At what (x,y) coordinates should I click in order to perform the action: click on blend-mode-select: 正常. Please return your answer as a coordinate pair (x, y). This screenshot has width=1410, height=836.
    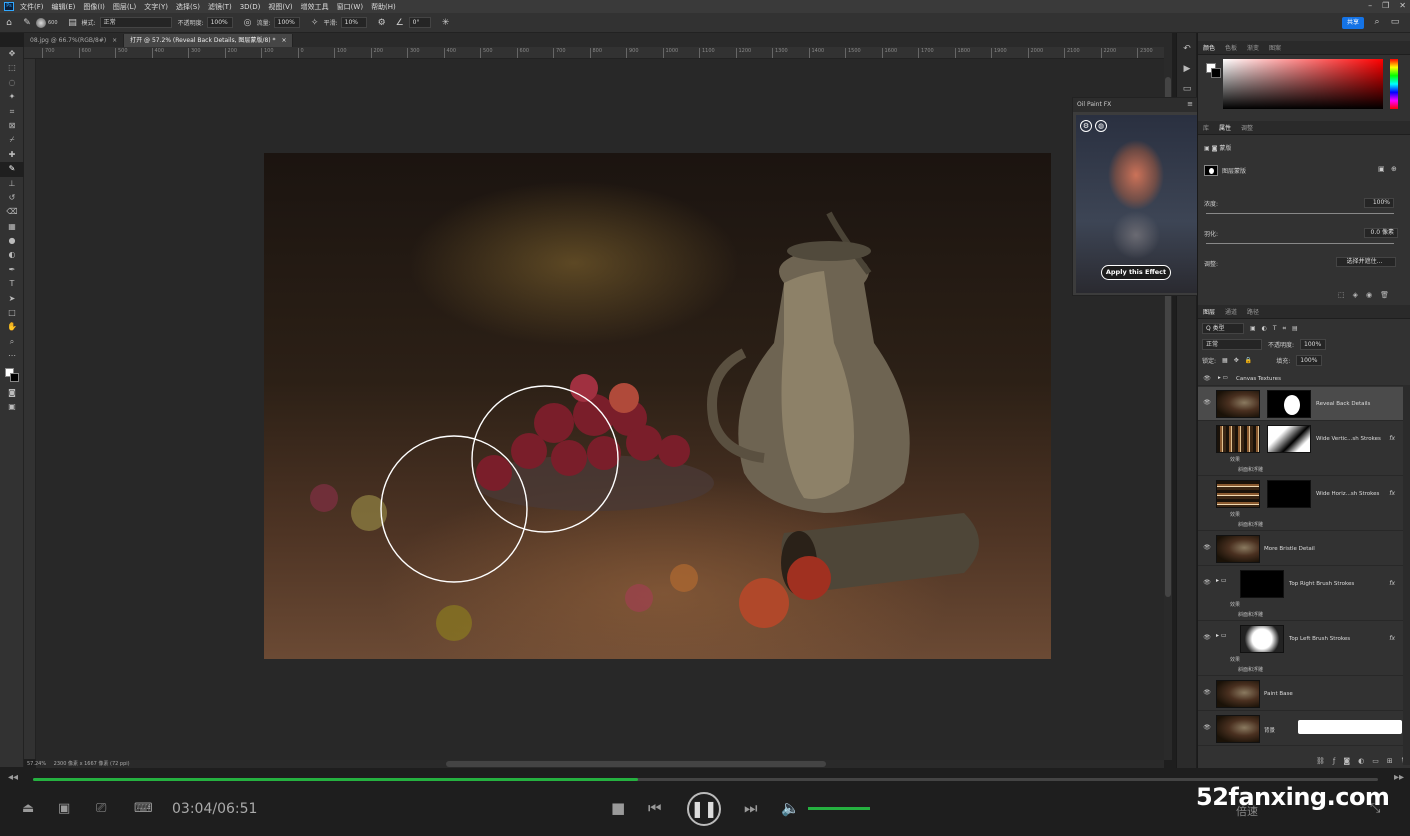
    Looking at the image, I should click on (1232, 344).